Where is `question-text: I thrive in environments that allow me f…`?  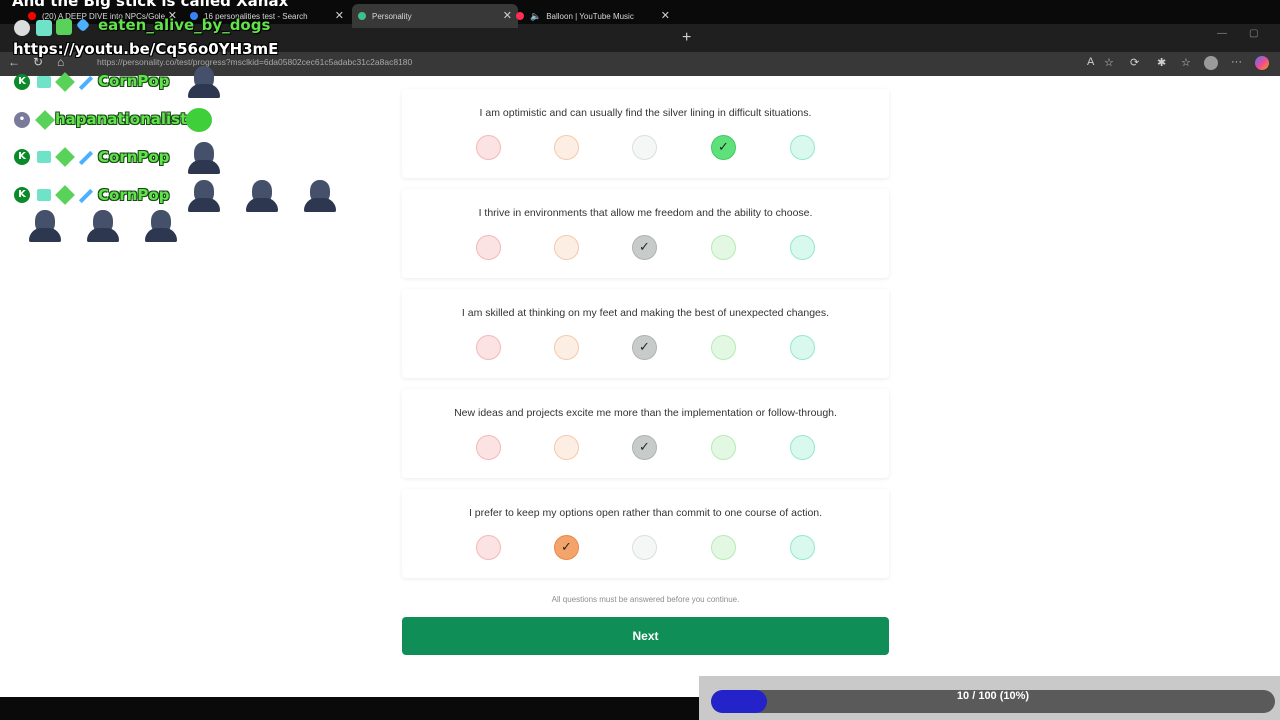
question-text: I thrive in environments that allow me f… is located at coordinates (645, 213).